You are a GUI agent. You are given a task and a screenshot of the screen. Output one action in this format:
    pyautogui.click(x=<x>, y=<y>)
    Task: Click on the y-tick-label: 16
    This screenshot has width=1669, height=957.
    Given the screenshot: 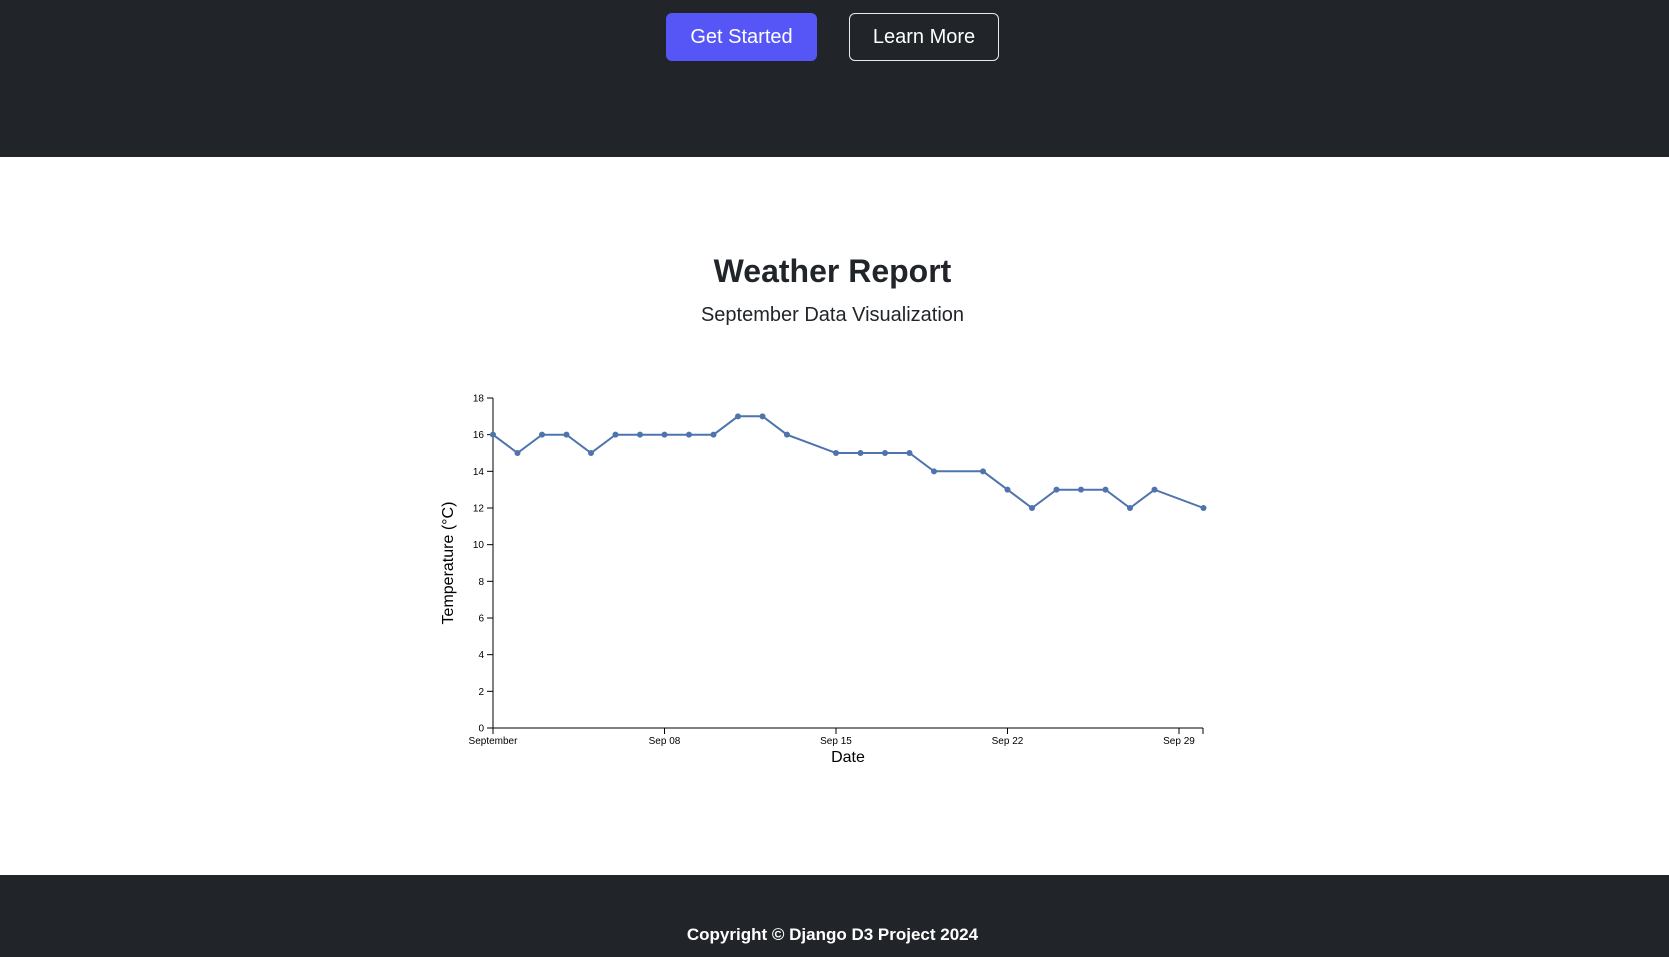 What is the action you would take?
    pyautogui.click(x=479, y=435)
    